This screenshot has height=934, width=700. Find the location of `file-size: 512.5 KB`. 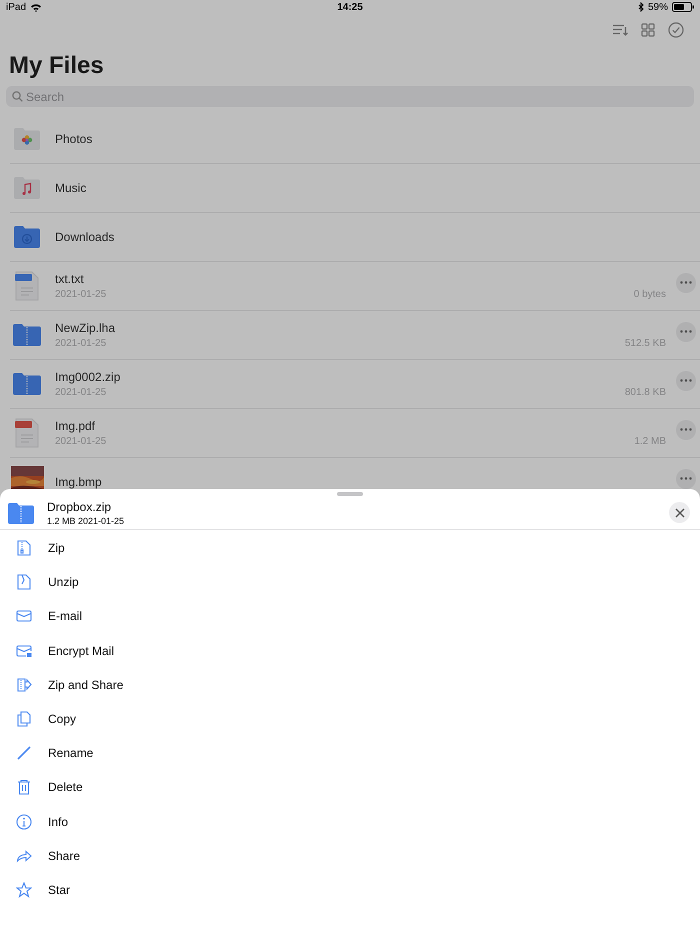

file-size: 512.5 KB is located at coordinates (645, 343).